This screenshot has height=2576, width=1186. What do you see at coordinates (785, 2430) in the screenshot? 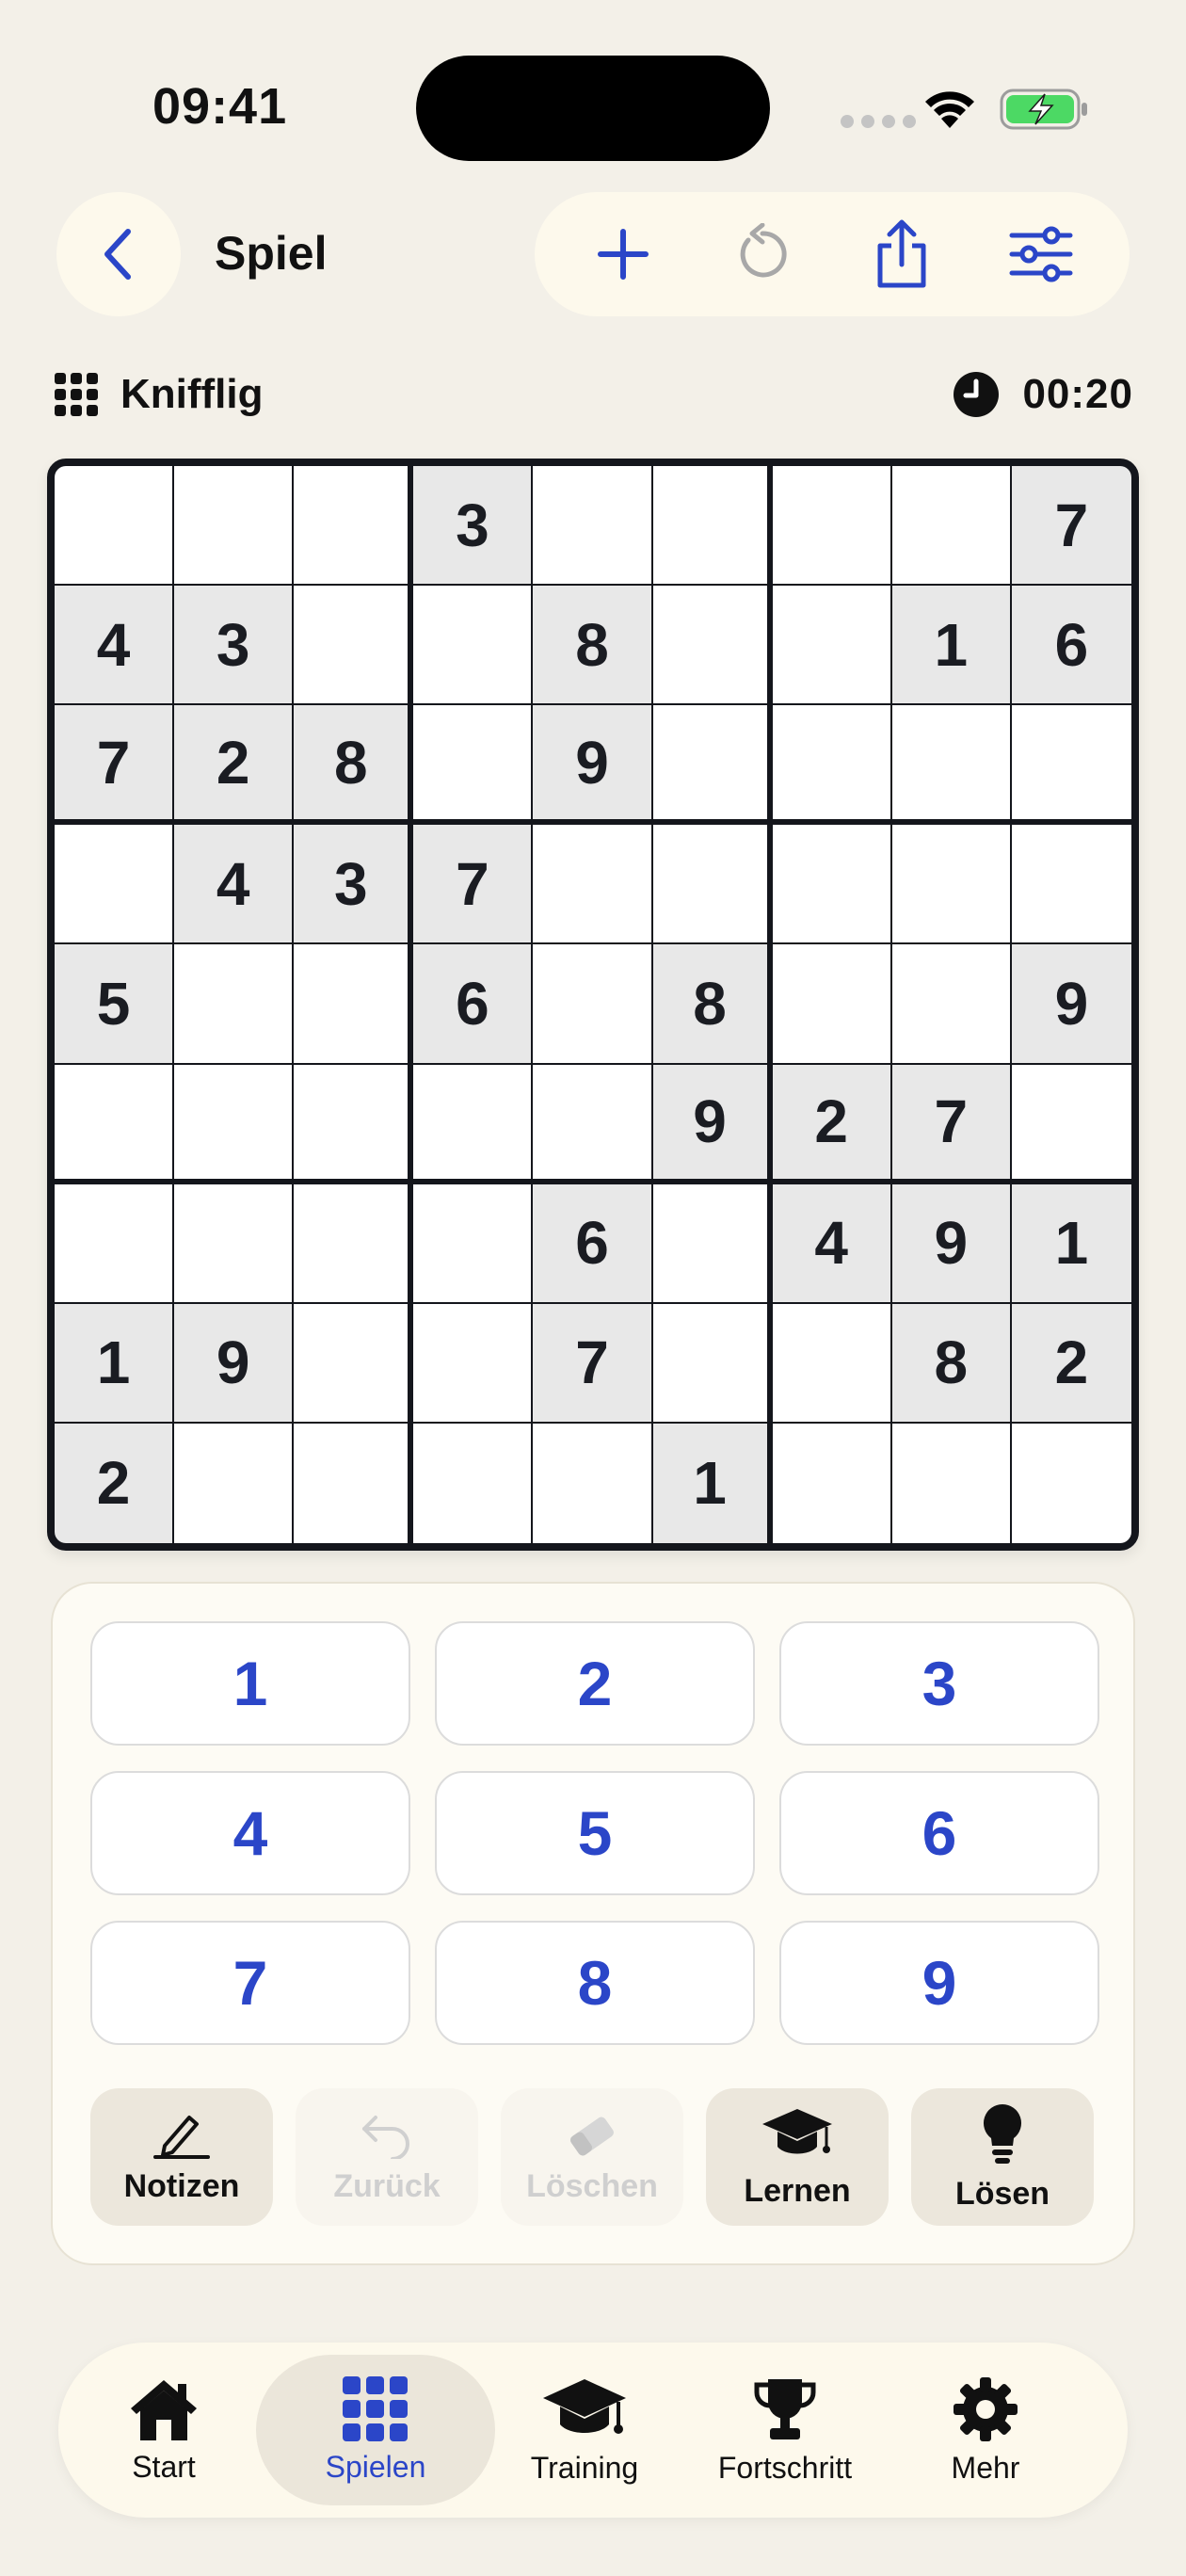
I see `tab-fortschritt: Fortschritt` at bounding box center [785, 2430].